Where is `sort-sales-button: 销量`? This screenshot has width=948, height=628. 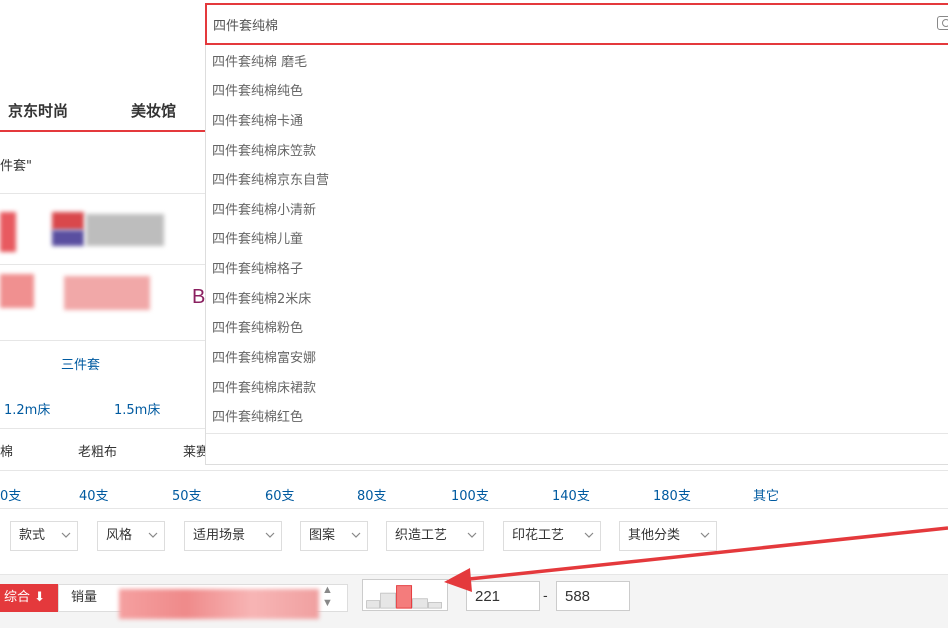
sort-sales-button: 销量 is located at coordinates (203, 601).